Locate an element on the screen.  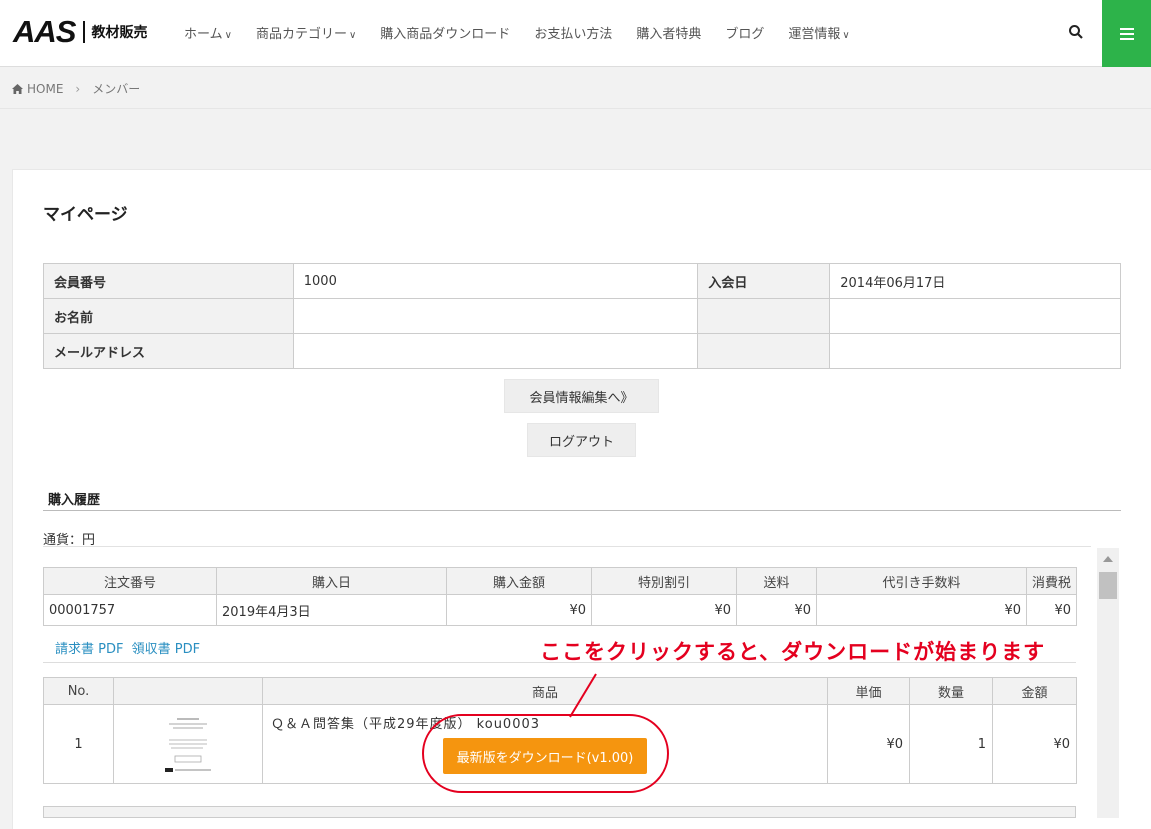
logout-button: ログアウト is located at coordinates (581, 440).